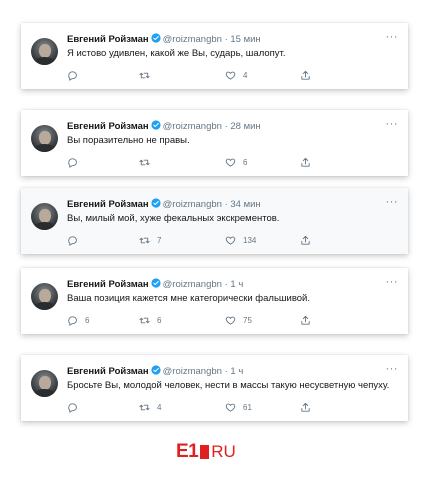 The width and height of the screenshot is (429, 480). What do you see at coordinates (247, 407) in the screenshot?
I see `like-count: 61` at bounding box center [247, 407].